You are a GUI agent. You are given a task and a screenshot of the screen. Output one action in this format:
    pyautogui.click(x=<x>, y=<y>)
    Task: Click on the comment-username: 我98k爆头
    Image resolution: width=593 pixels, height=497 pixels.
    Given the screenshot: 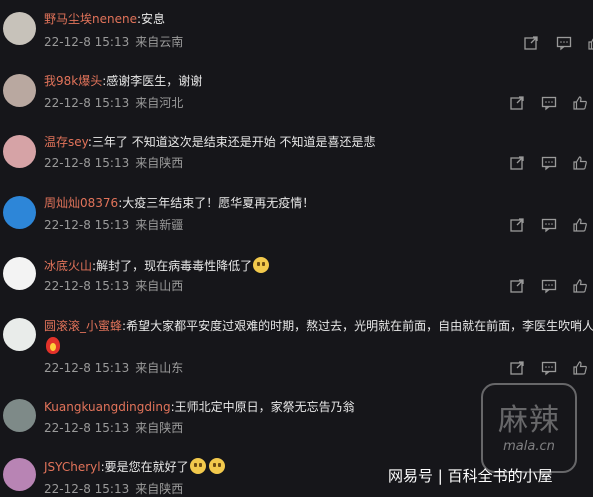 What is the action you would take?
    pyautogui.click(x=73, y=81)
    